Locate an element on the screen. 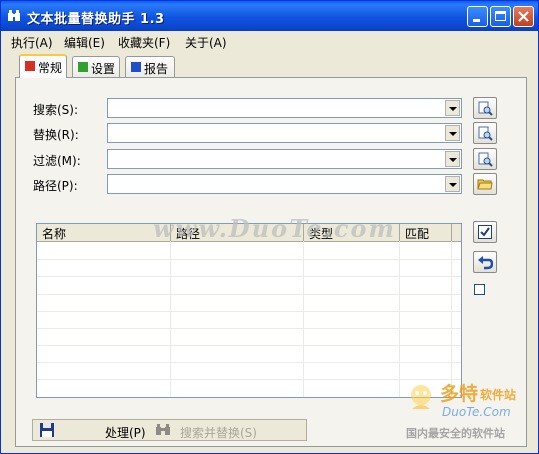  undo-icon is located at coordinates (485, 263).